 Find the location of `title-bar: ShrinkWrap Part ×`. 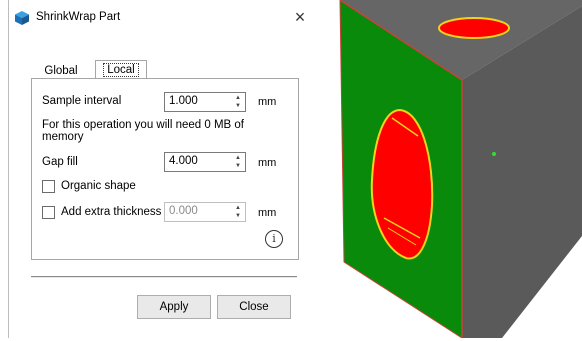

title-bar: ShrinkWrap Part × is located at coordinates (161, 17).